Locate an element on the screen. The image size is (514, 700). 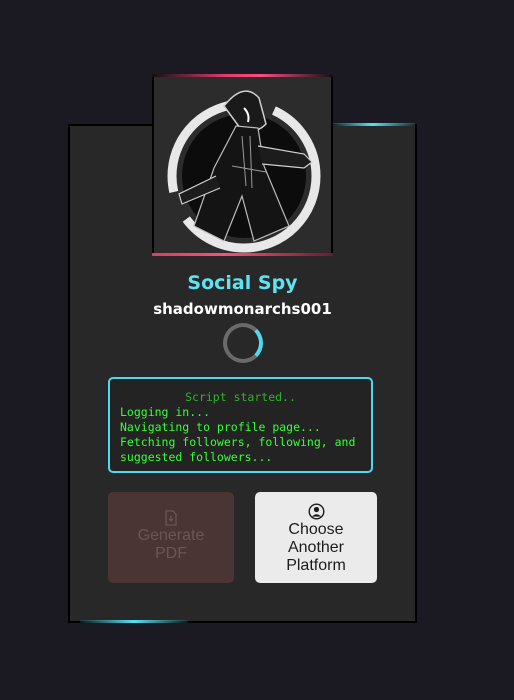
user-circle-icon is located at coordinates (316, 511).